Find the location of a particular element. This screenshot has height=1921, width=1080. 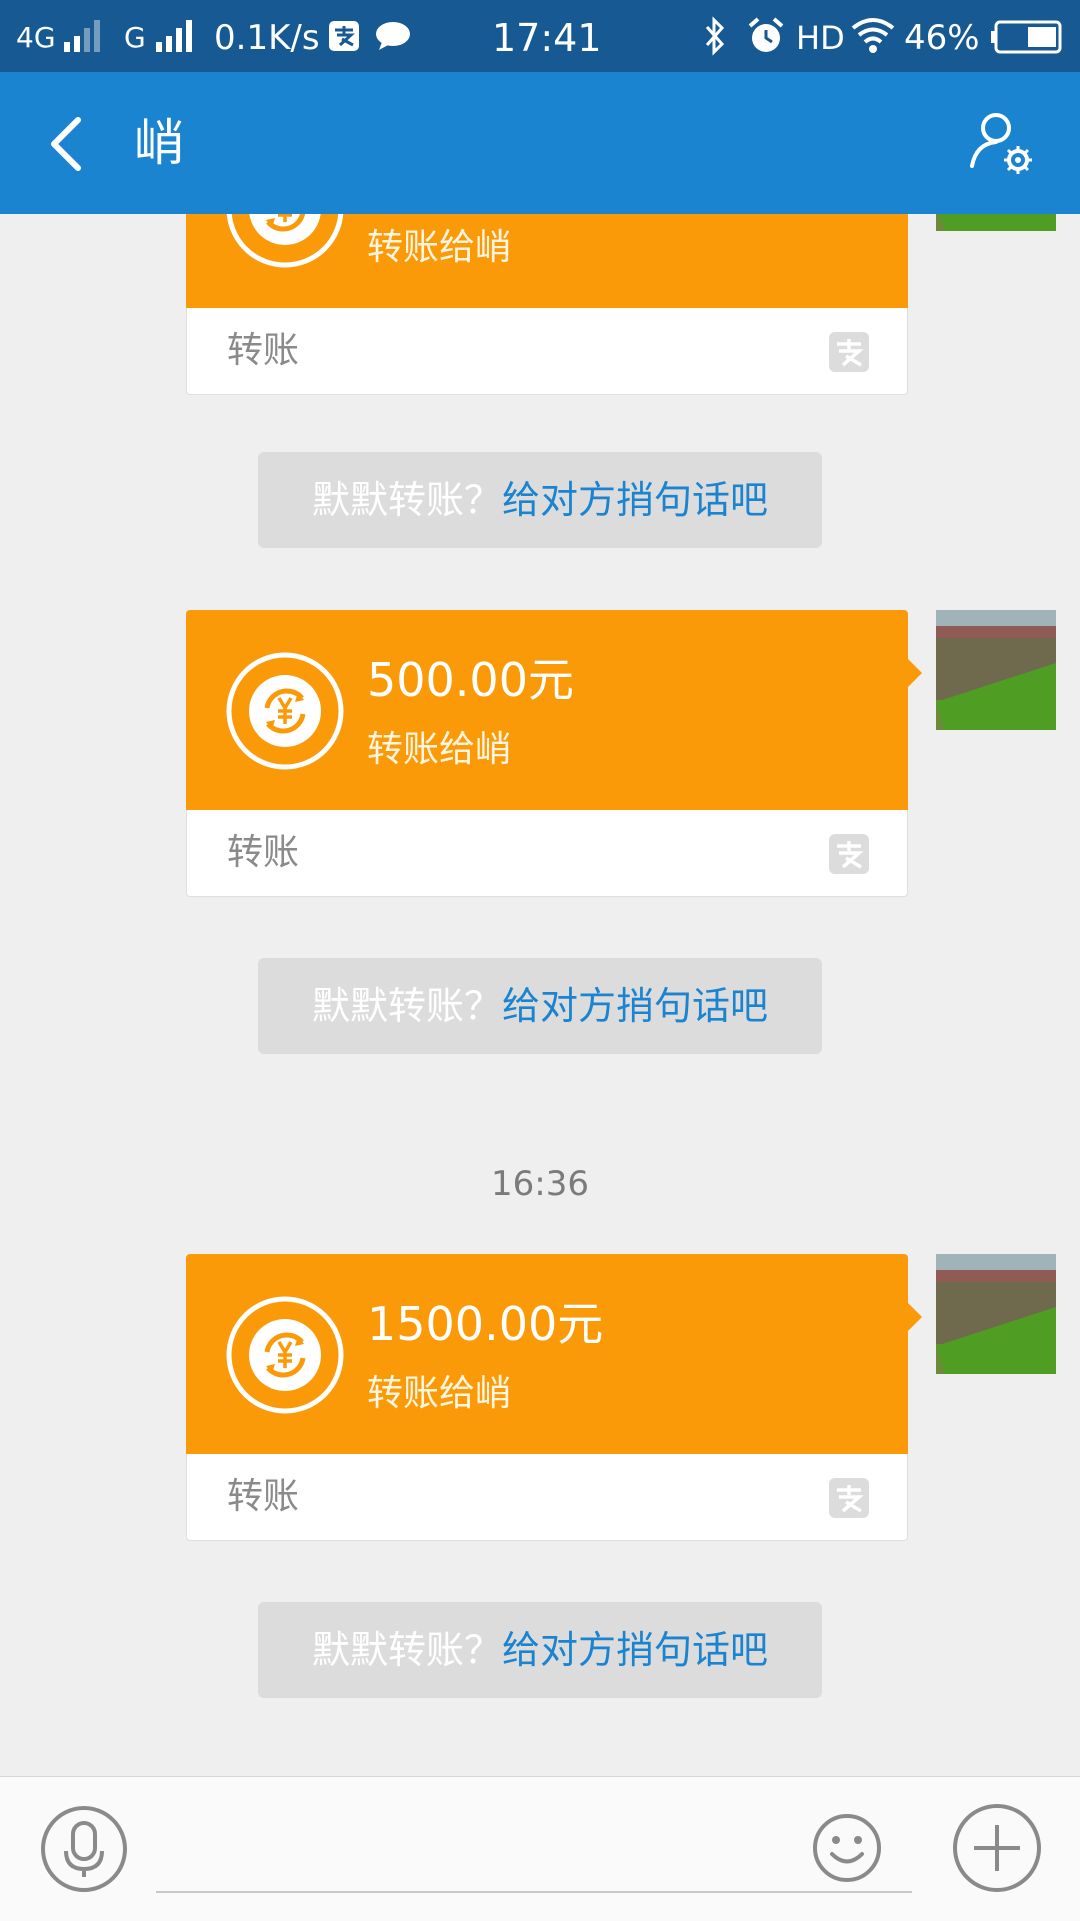

transfer-amount: 1500.00元 is located at coordinates (485, 1324).